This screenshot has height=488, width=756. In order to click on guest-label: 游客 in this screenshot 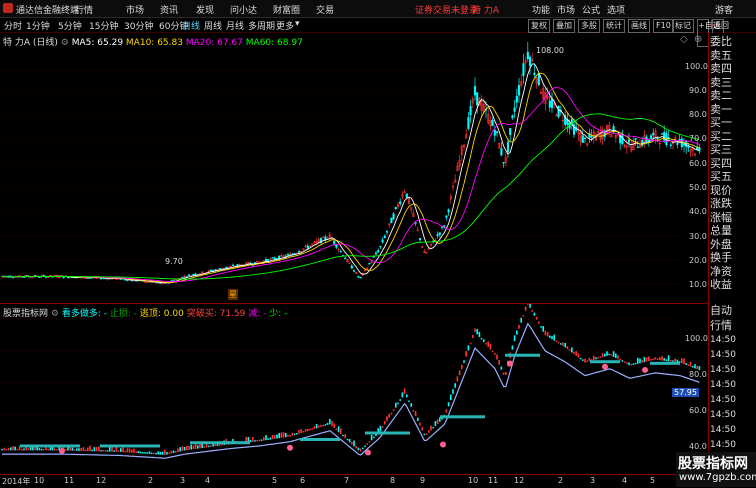, I will do `click(724, 9)`.